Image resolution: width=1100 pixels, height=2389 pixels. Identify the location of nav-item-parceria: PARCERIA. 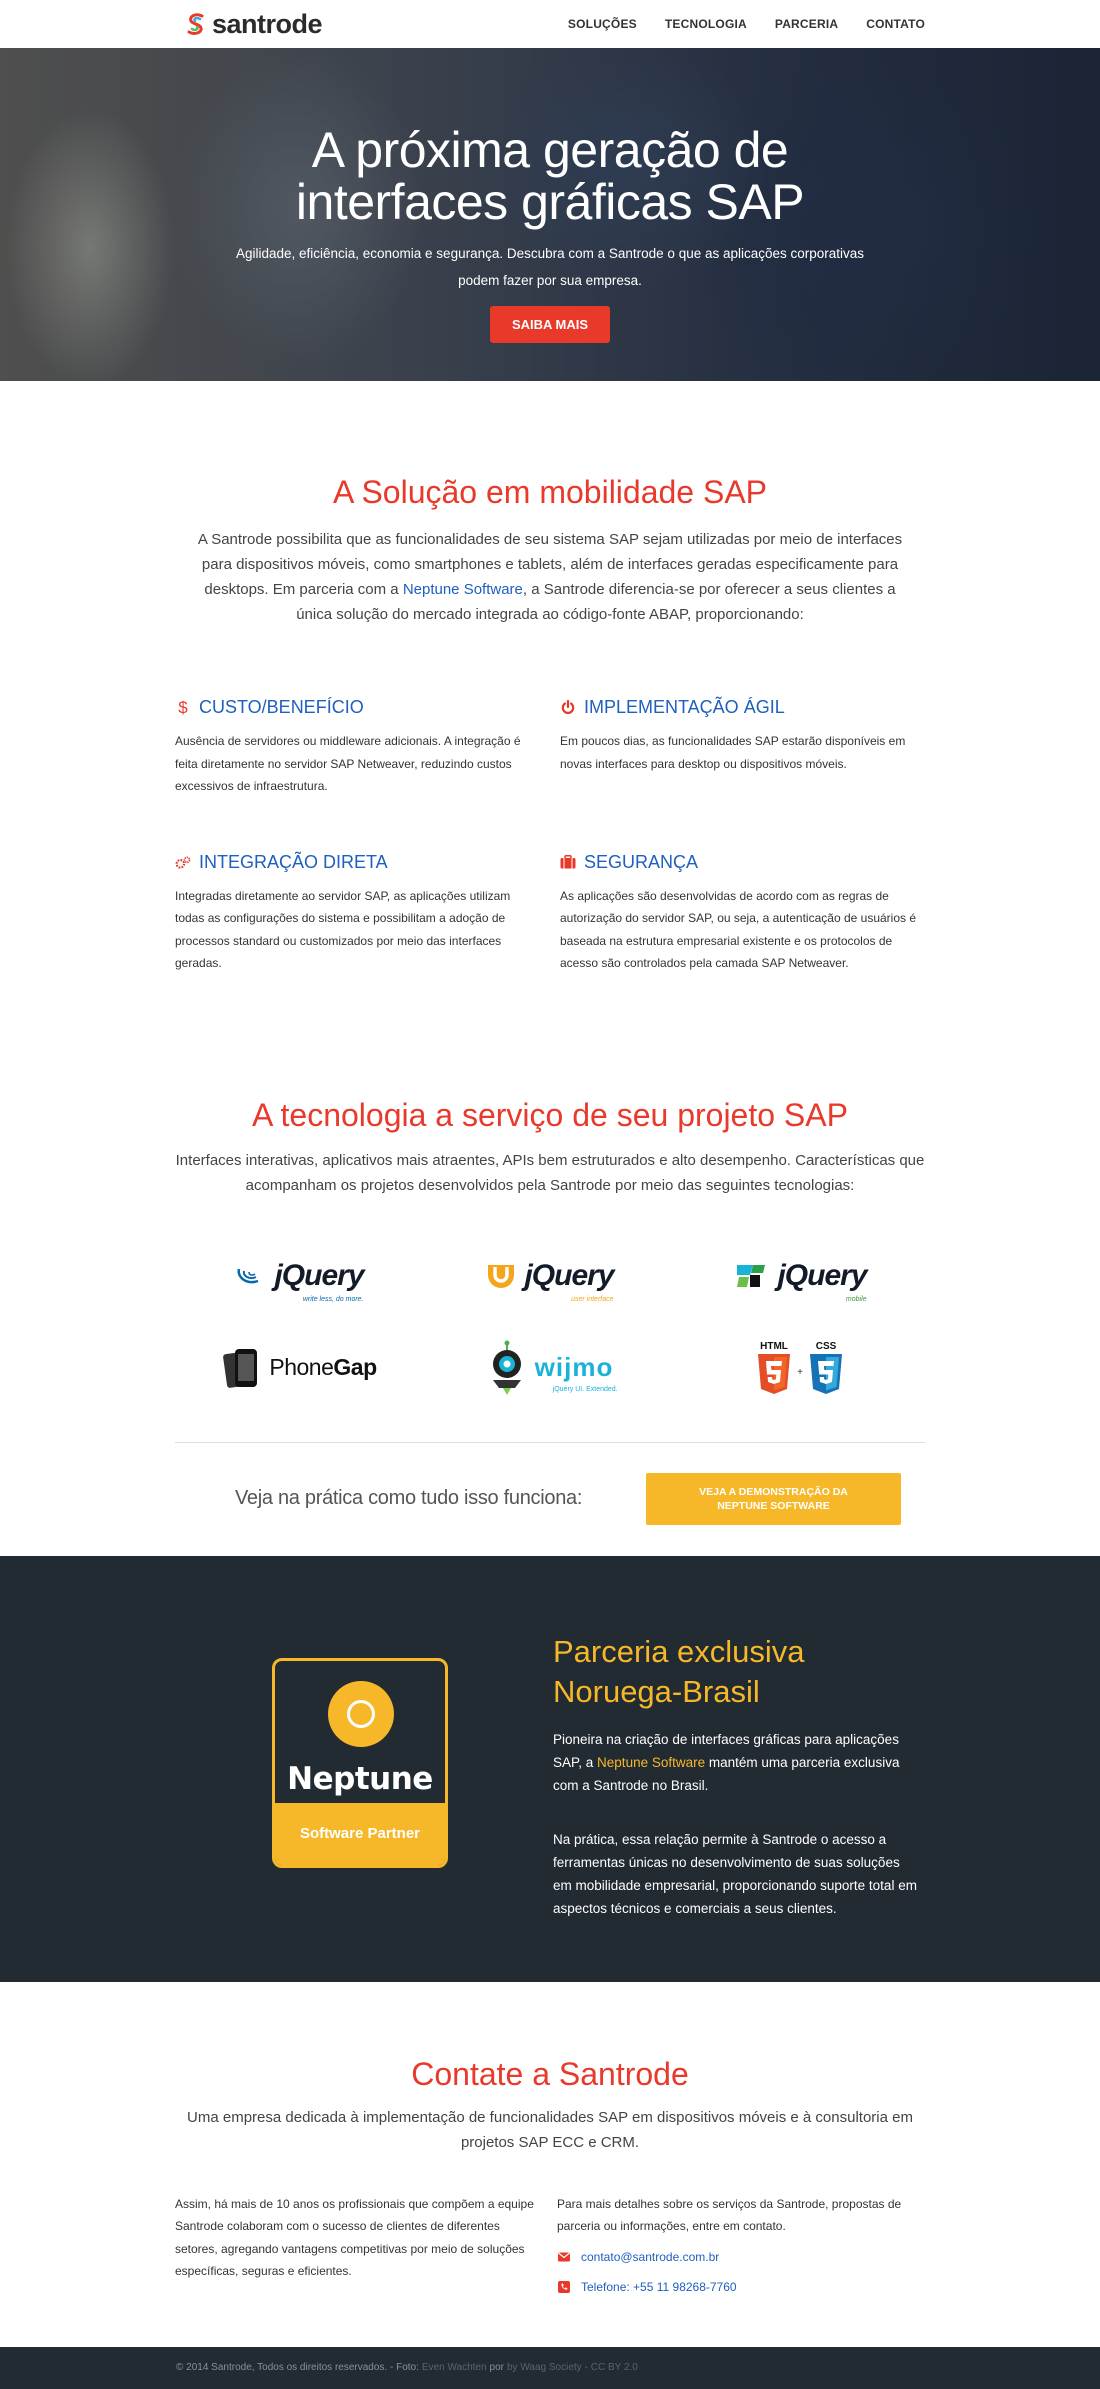
(806, 24).